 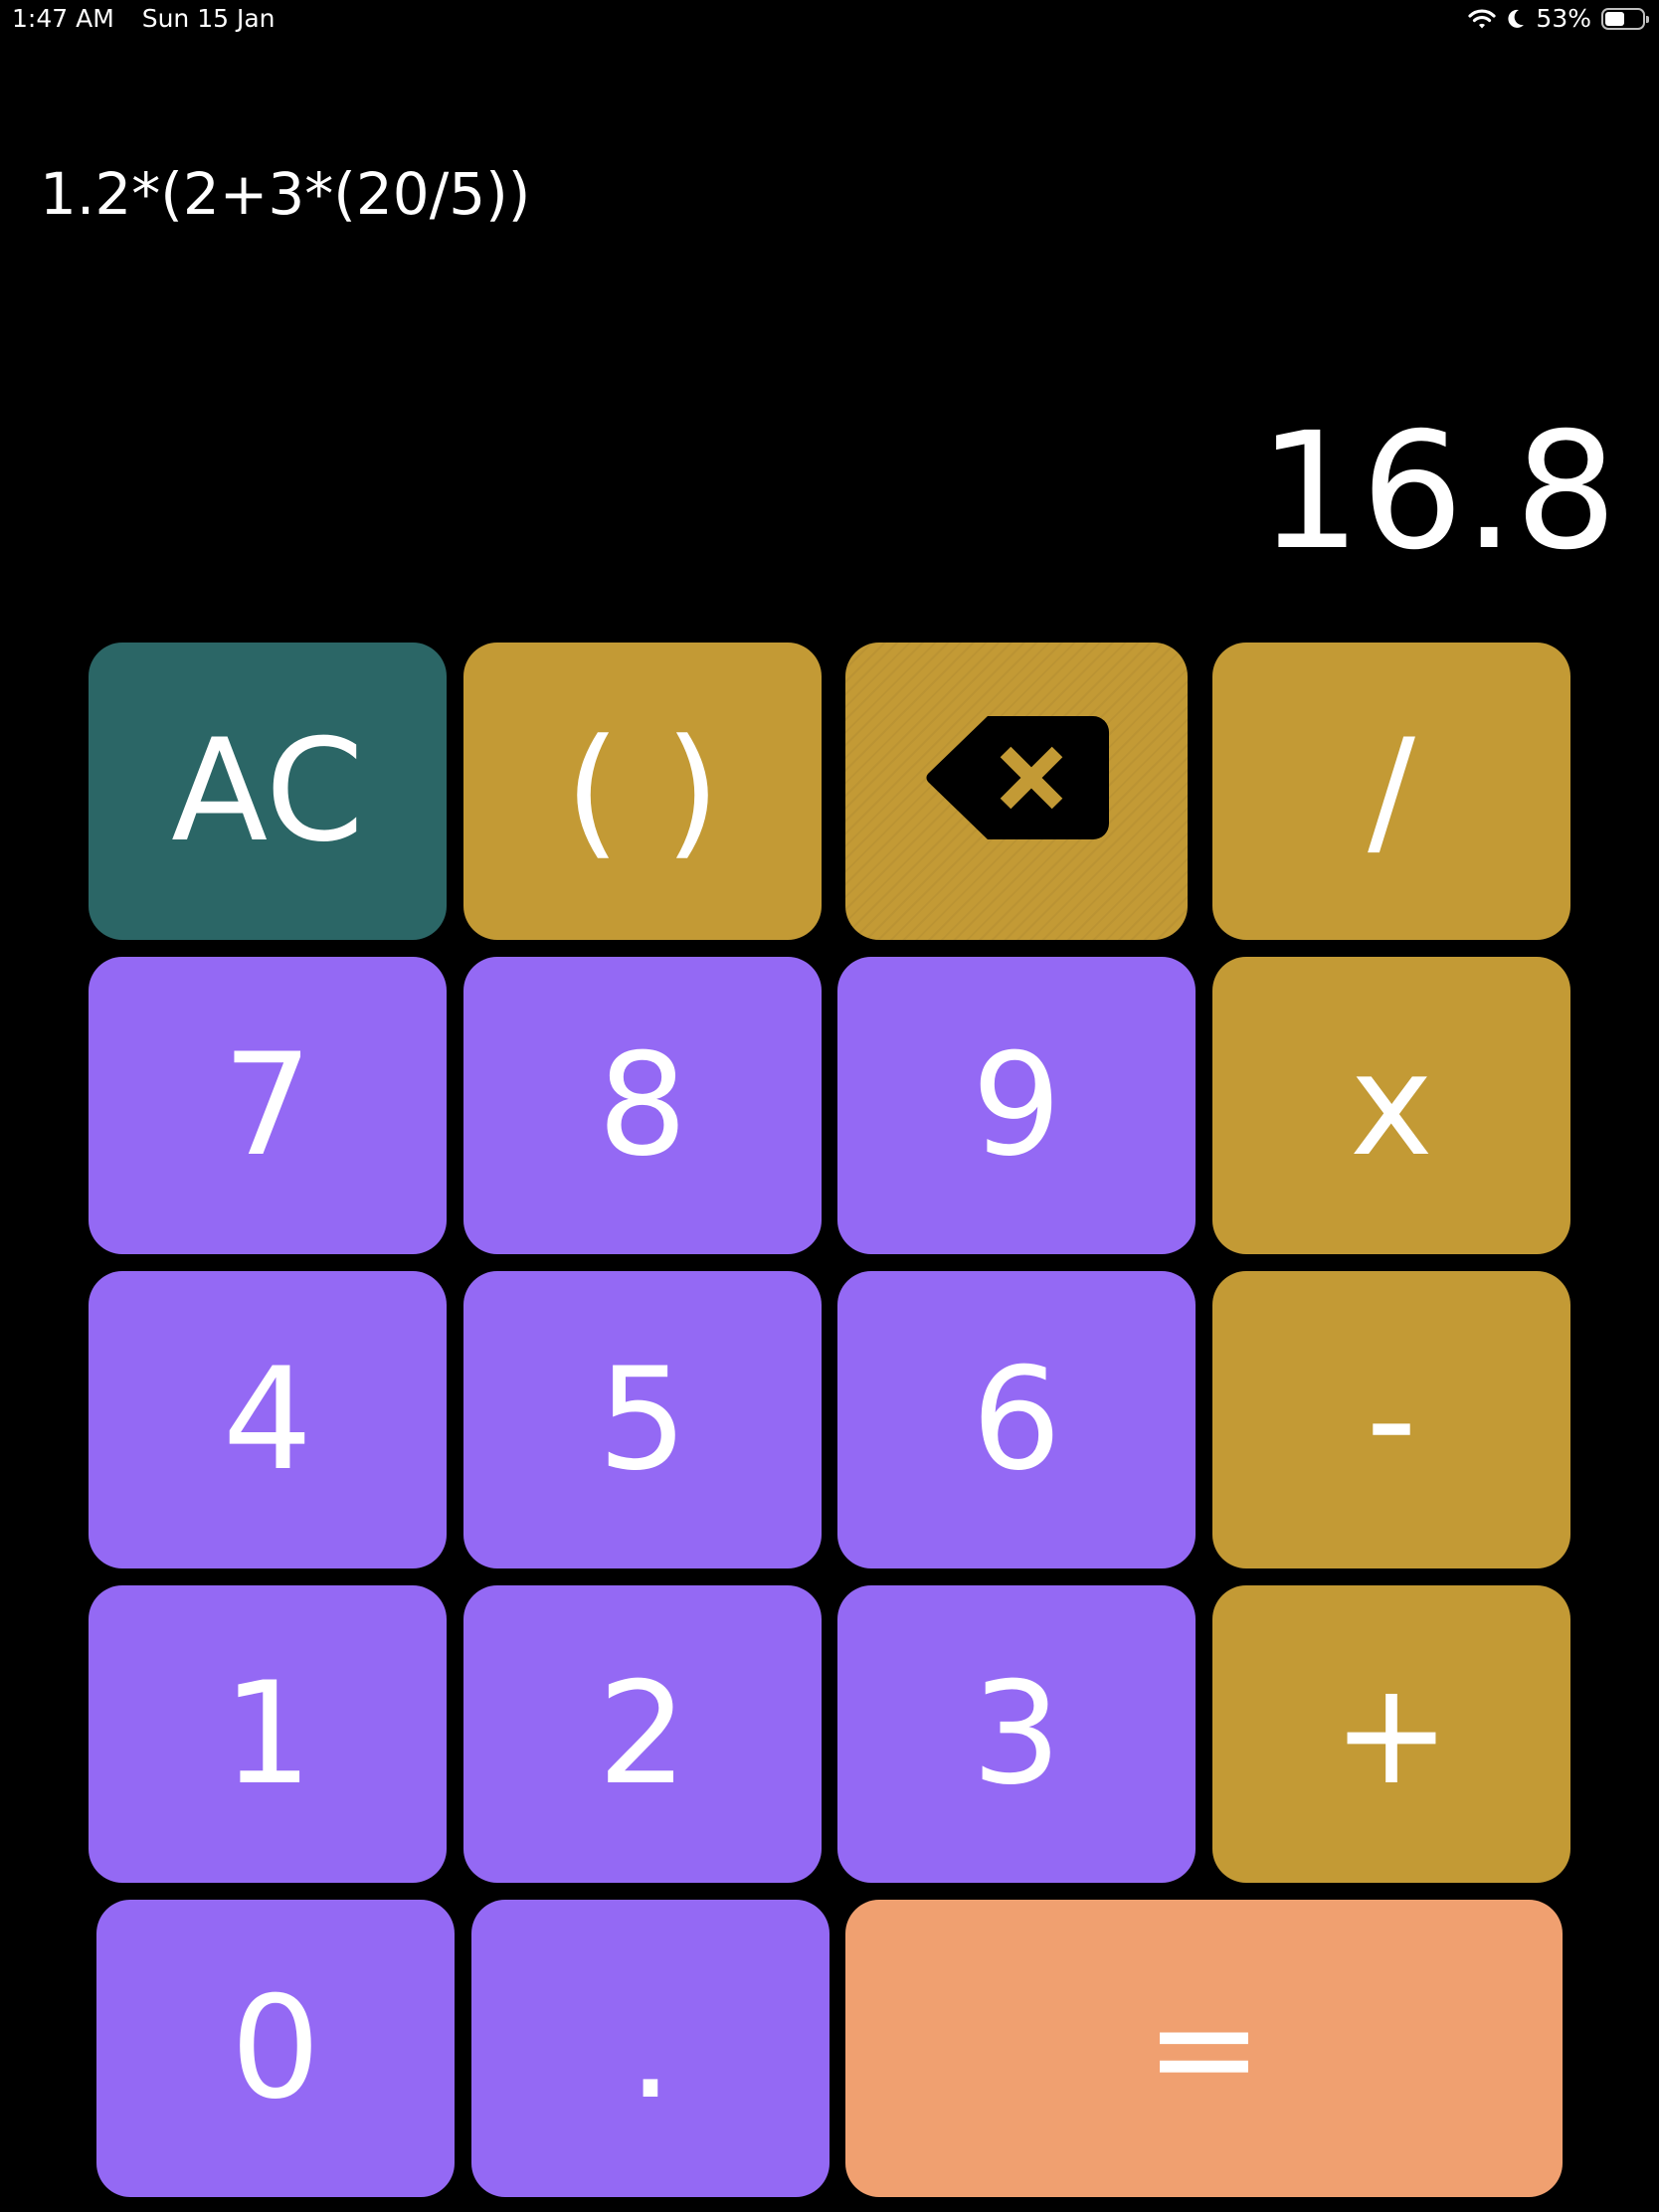 I want to click on add-button: +, so click(x=1391, y=1734).